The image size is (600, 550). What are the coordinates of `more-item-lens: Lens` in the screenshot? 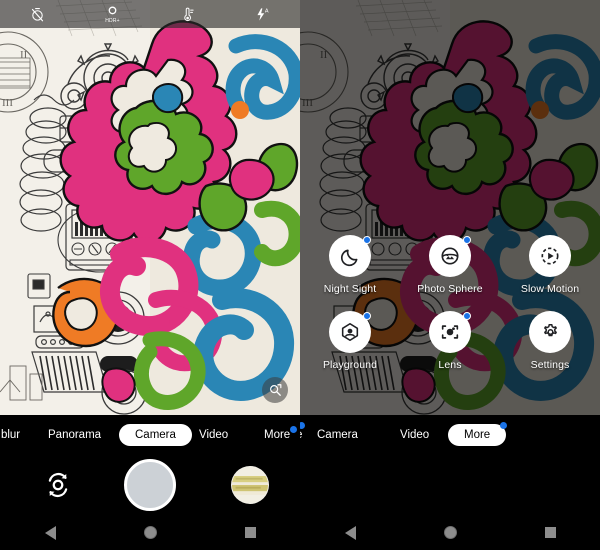 It's located at (450, 341).